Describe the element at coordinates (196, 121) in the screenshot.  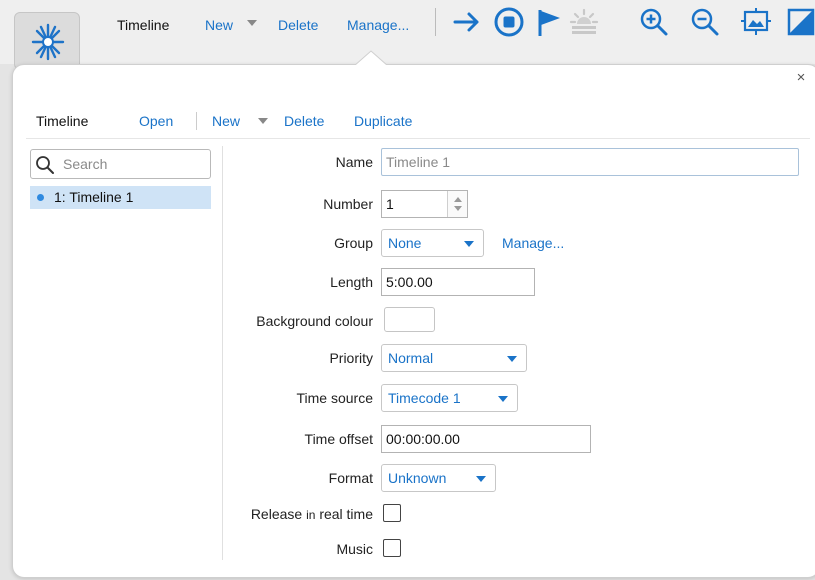
I see `subtoolbar-separator` at that location.